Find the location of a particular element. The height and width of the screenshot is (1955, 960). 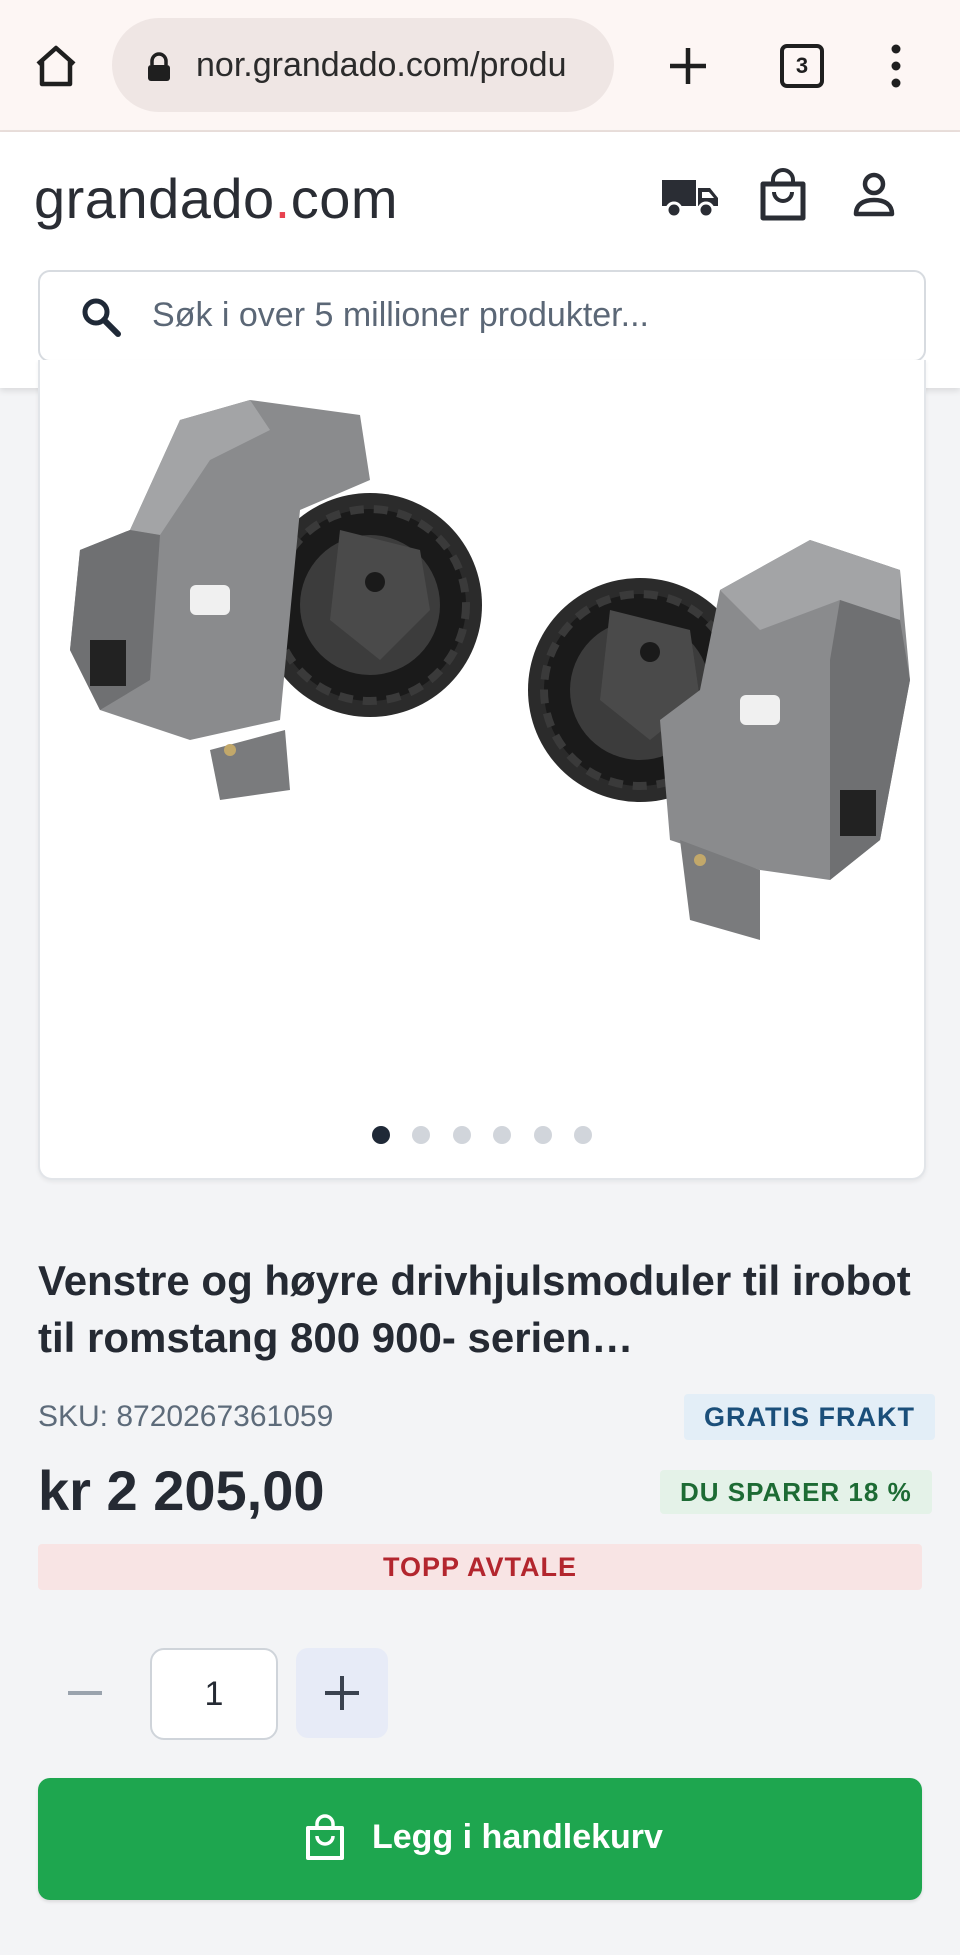

search-icon is located at coordinates (101, 317).